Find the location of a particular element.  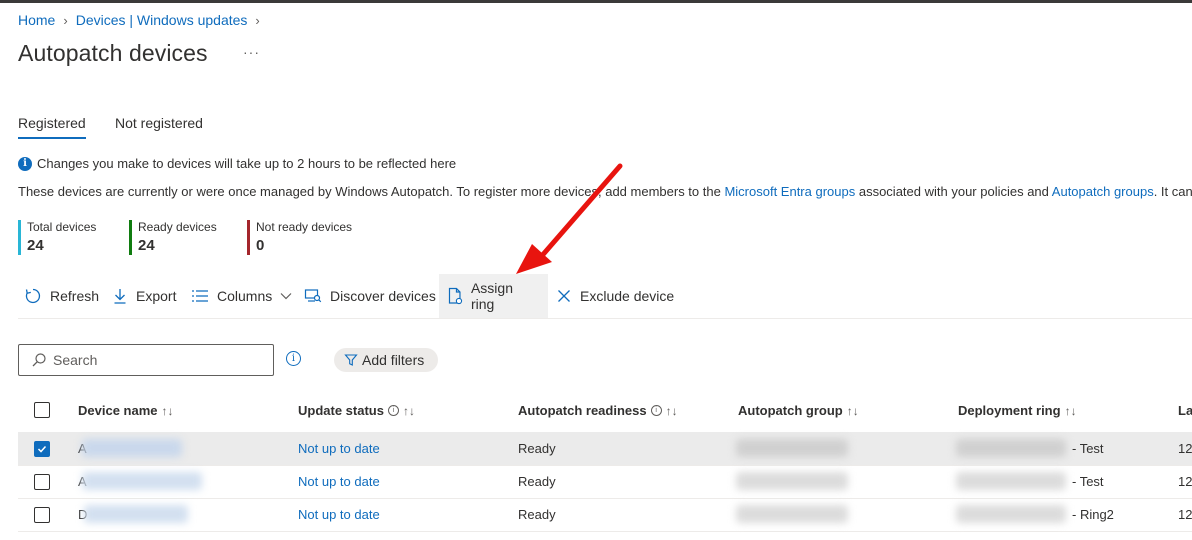

stat-label: Not ready devices is located at coordinates (304, 227).